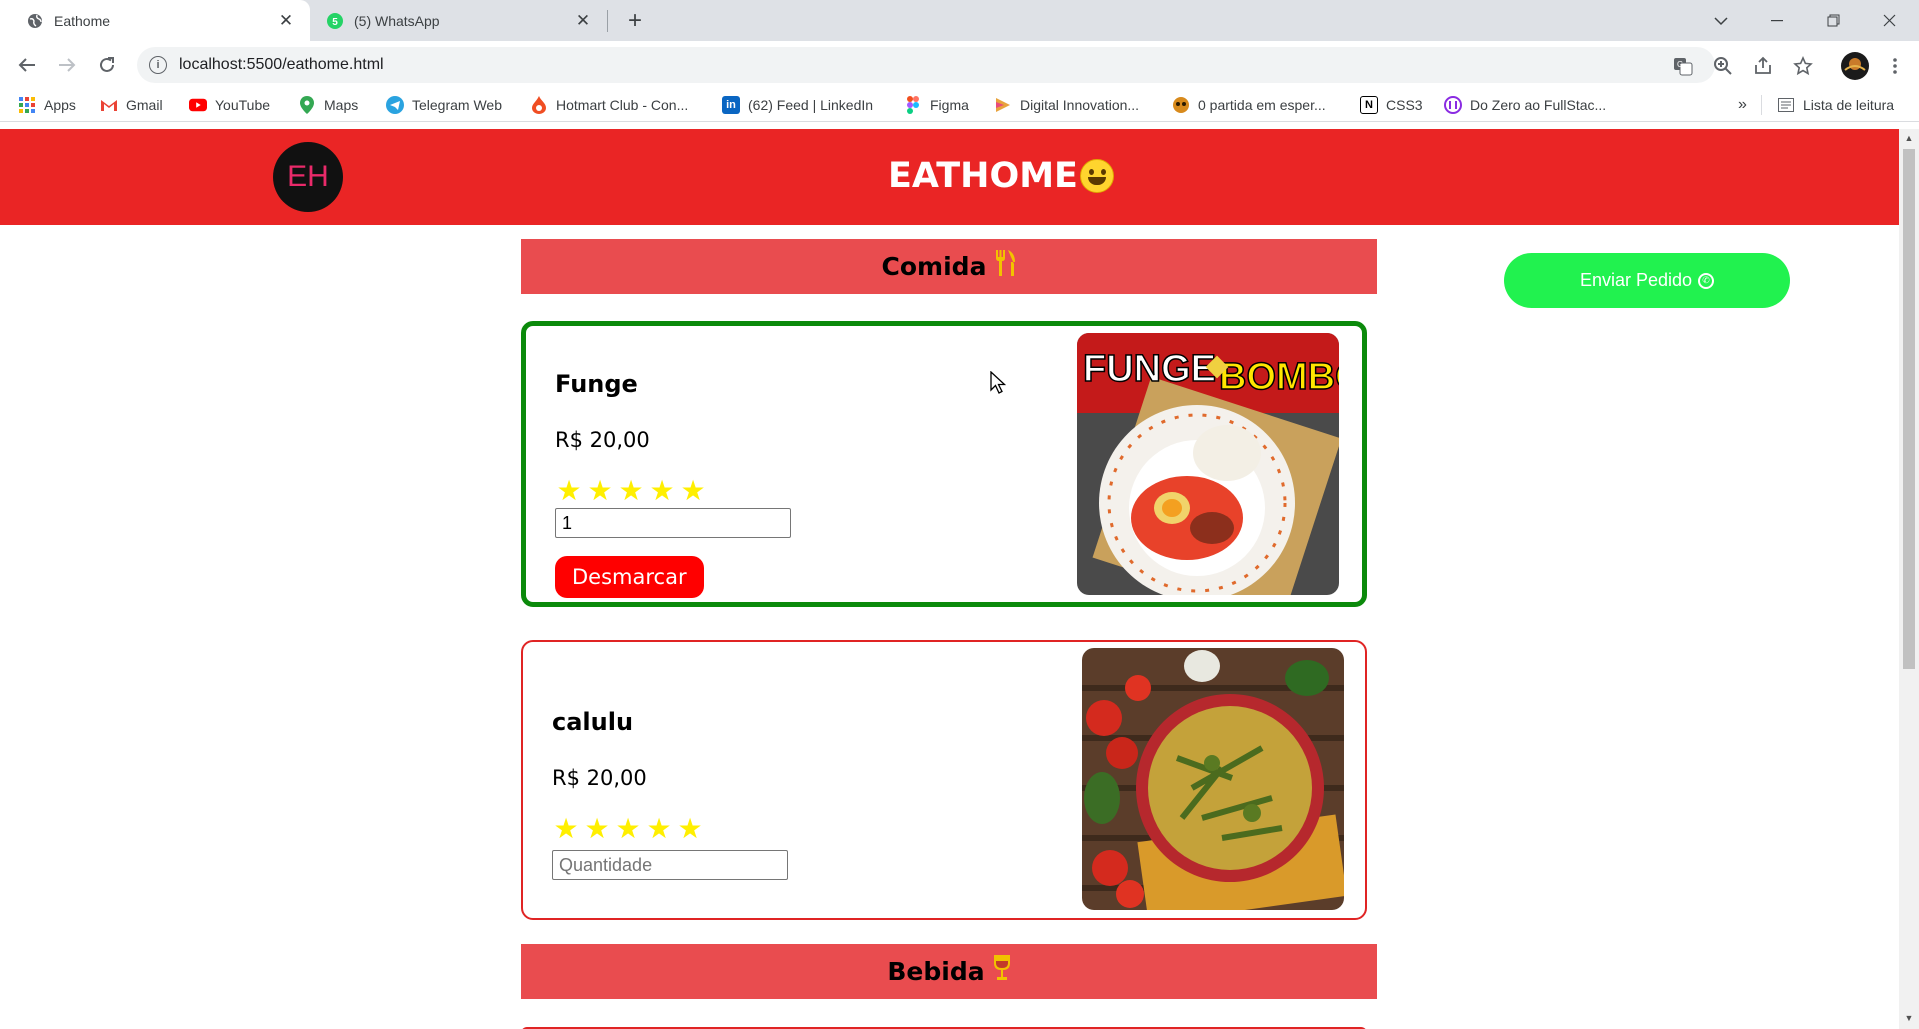  Describe the element at coordinates (35, 21) in the screenshot. I see `globe-icon` at that location.